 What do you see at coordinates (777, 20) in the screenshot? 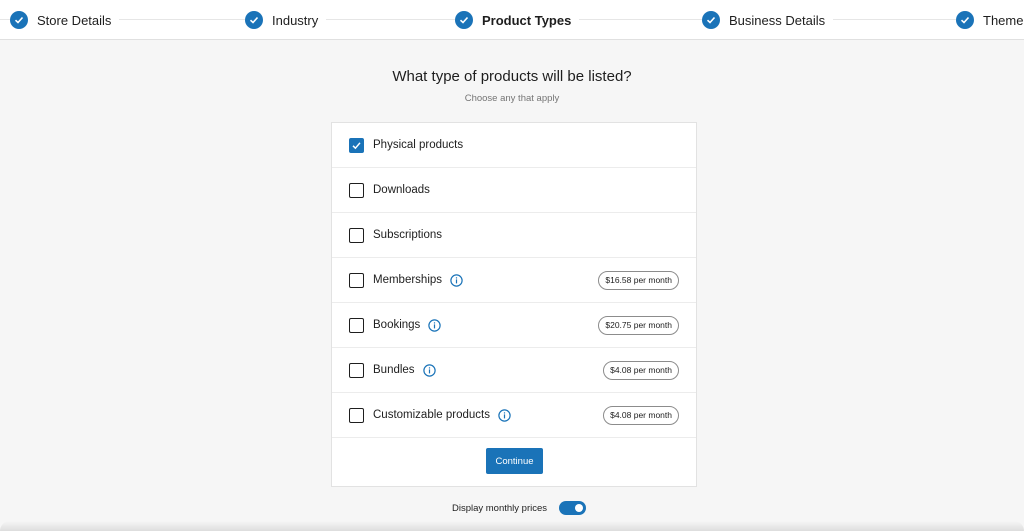
I see `step-label: Business Details` at bounding box center [777, 20].